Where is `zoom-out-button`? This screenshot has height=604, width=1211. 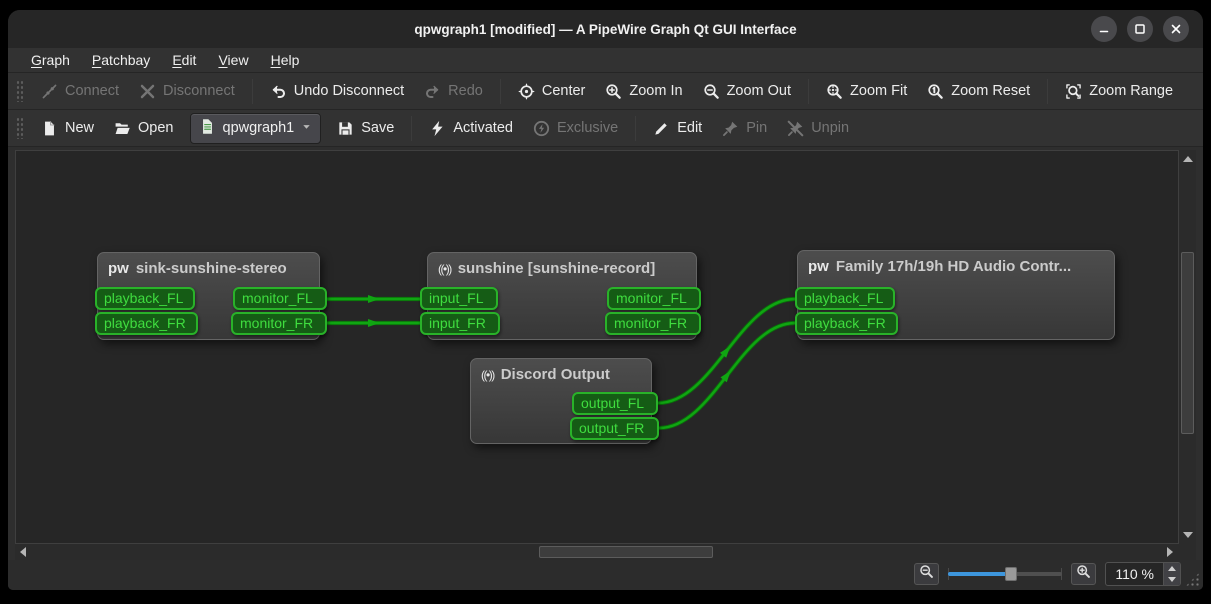 zoom-out-button is located at coordinates (927, 574).